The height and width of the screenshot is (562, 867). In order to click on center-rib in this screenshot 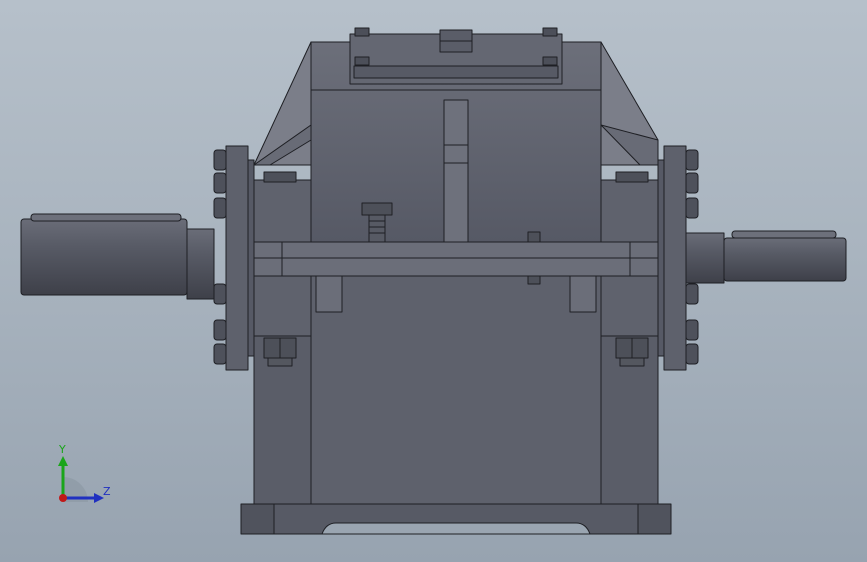, I will do `click(456, 171)`.